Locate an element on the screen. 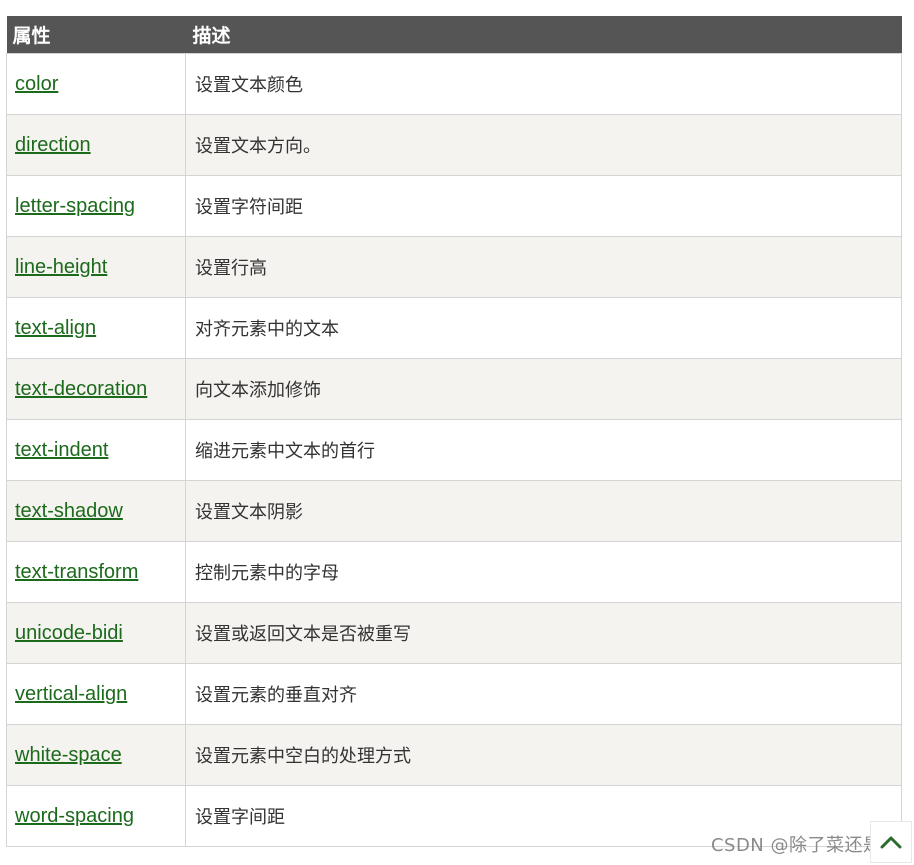  description-cell: 设置文本阴影 is located at coordinates (543, 511).